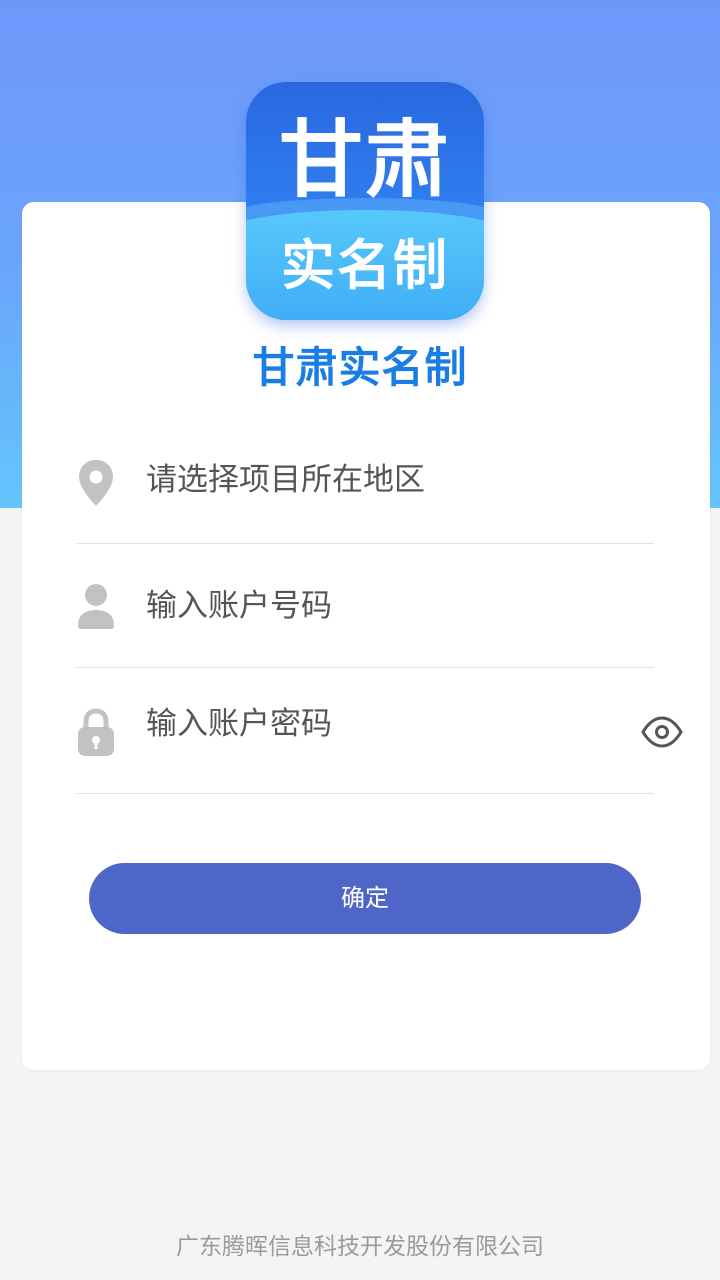 This screenshot has height=1280, width=720. I want to click on user-icon, so click(96, 606).